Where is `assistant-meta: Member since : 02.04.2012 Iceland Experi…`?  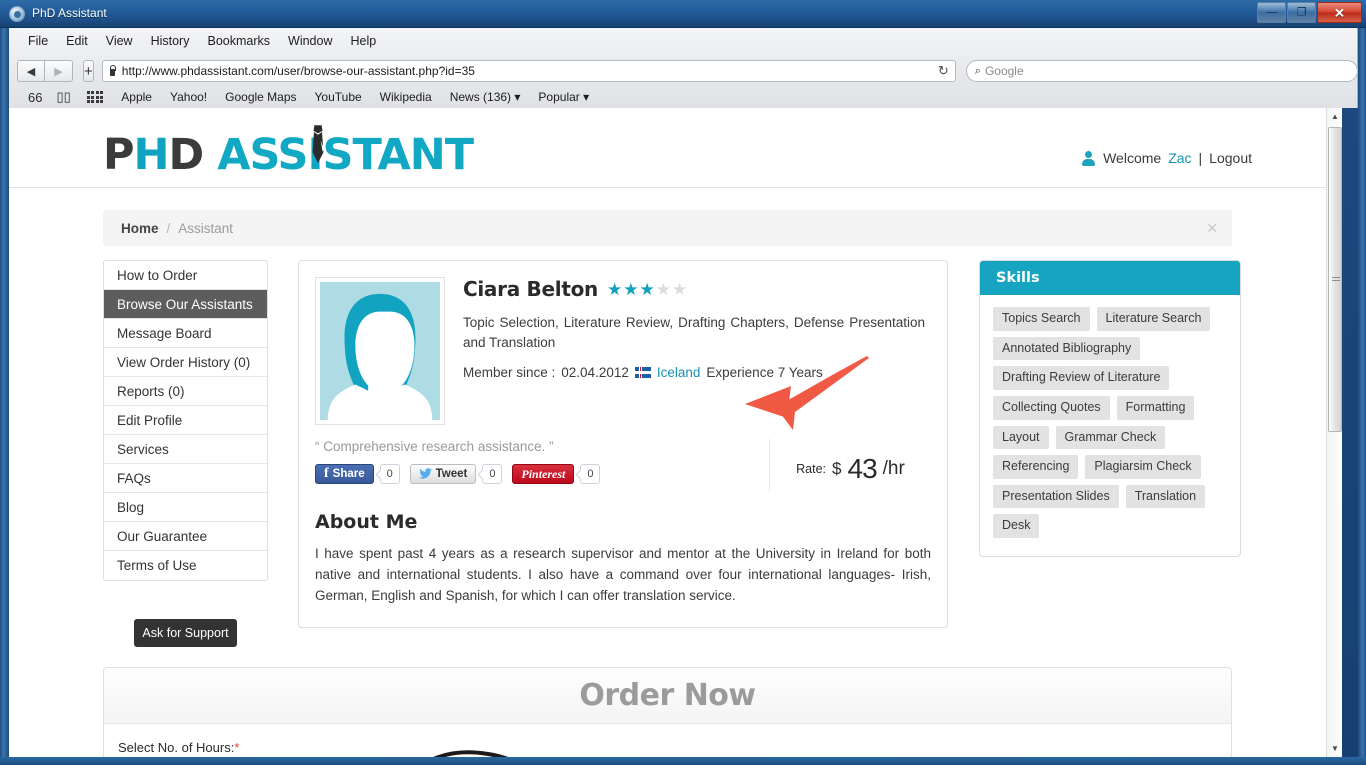
assistant-meta: Member since : 02.04.2012 Iceland Experi… is located at coordinates (697, 372).